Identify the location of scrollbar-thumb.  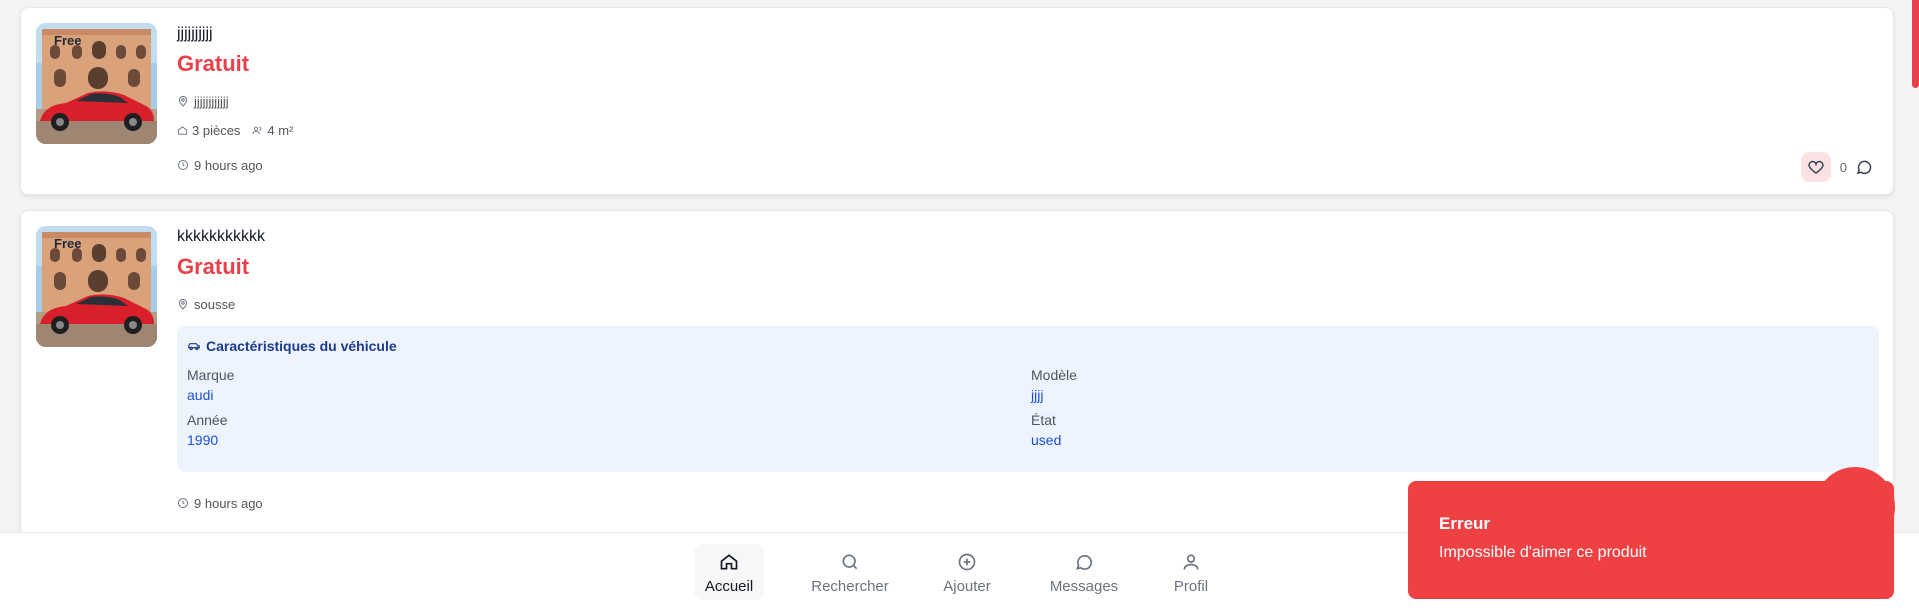
(1915, 44).